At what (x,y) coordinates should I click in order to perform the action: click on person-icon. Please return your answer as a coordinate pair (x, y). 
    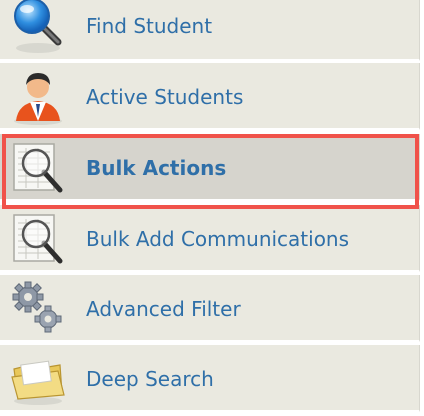
    Looking at the image, I should click on (38, 99).